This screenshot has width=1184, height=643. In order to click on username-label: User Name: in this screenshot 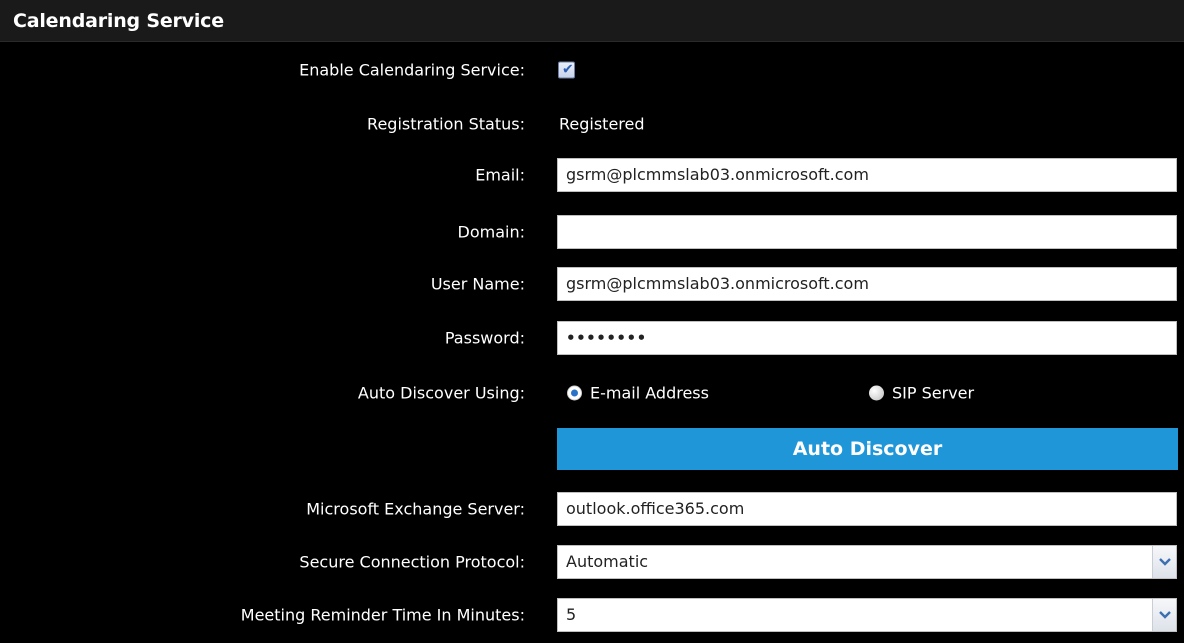, I will do `click(477, 284)`.